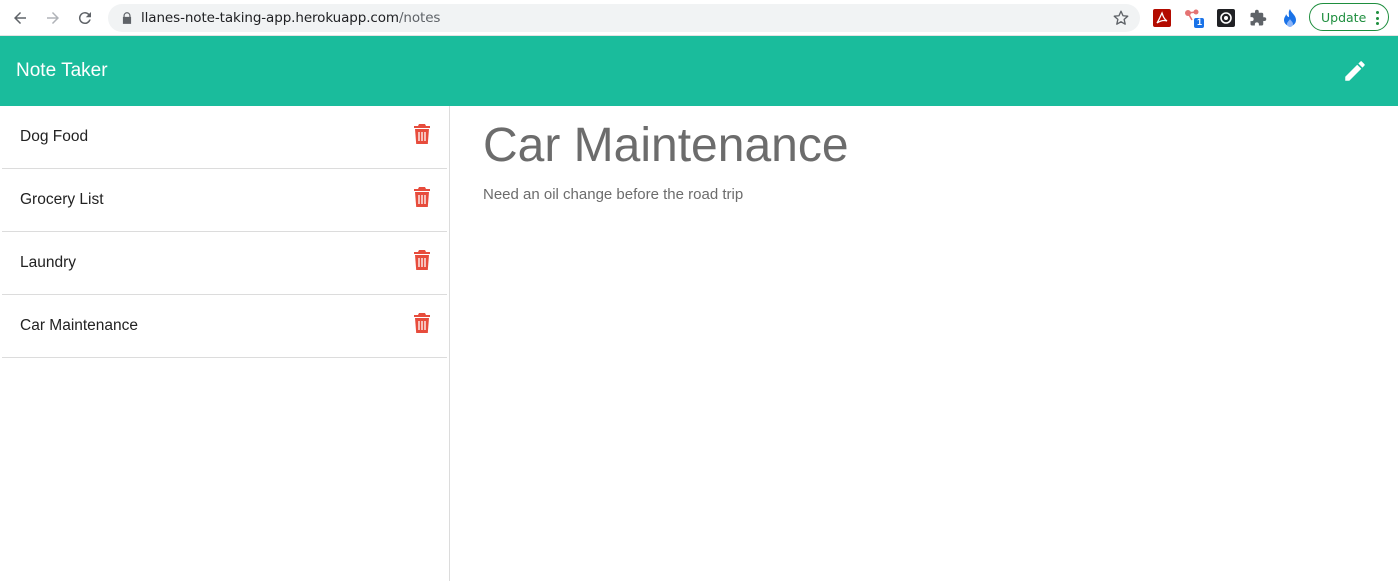 Image resolution: width=1398 pixels, height=581 pixels. I want to click on url-host: llanes-note-taking-app.herokuapp.com, so click(270, 18).